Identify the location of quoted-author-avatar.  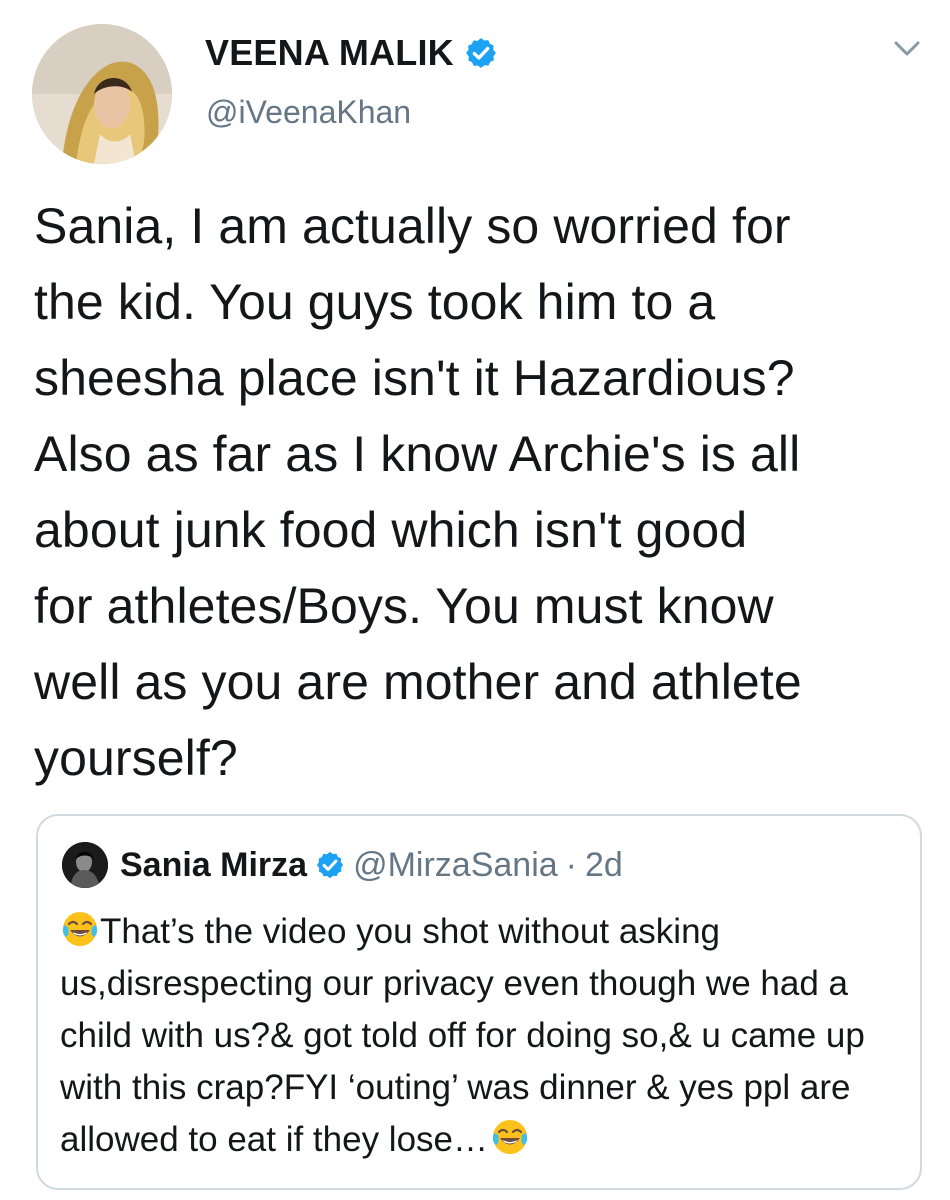
(85, 865).